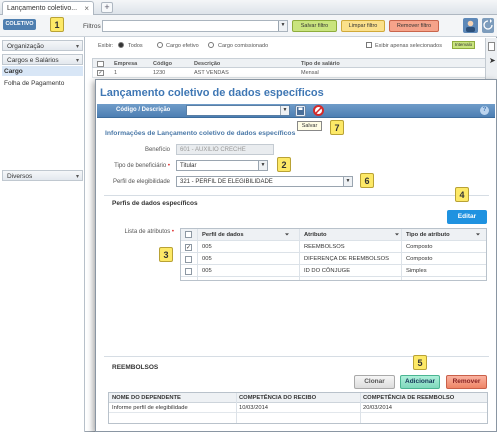  What do you see at coordinates (121, 45) in the screenshot?
I see `radio-todos` at bounding box center [121, 45].